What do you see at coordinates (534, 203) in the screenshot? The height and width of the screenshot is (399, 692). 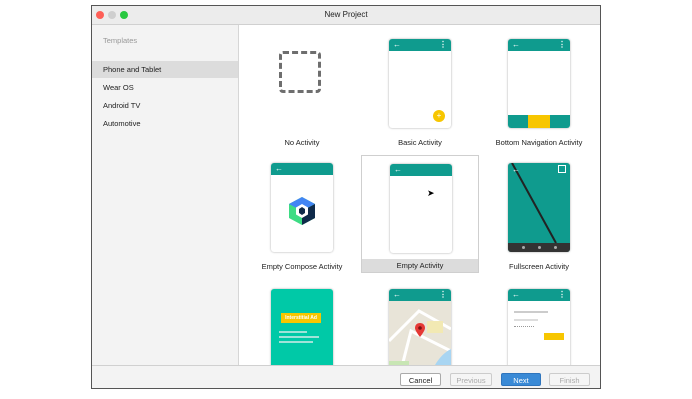 I see `diagonal-line-graphic` at bounding box center [534, 203].